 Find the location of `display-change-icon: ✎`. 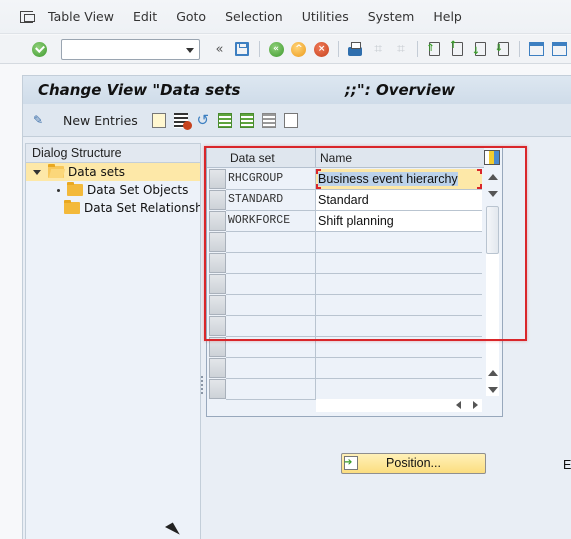

display-change-icon: ✎ is located at coordinates (42, 120).